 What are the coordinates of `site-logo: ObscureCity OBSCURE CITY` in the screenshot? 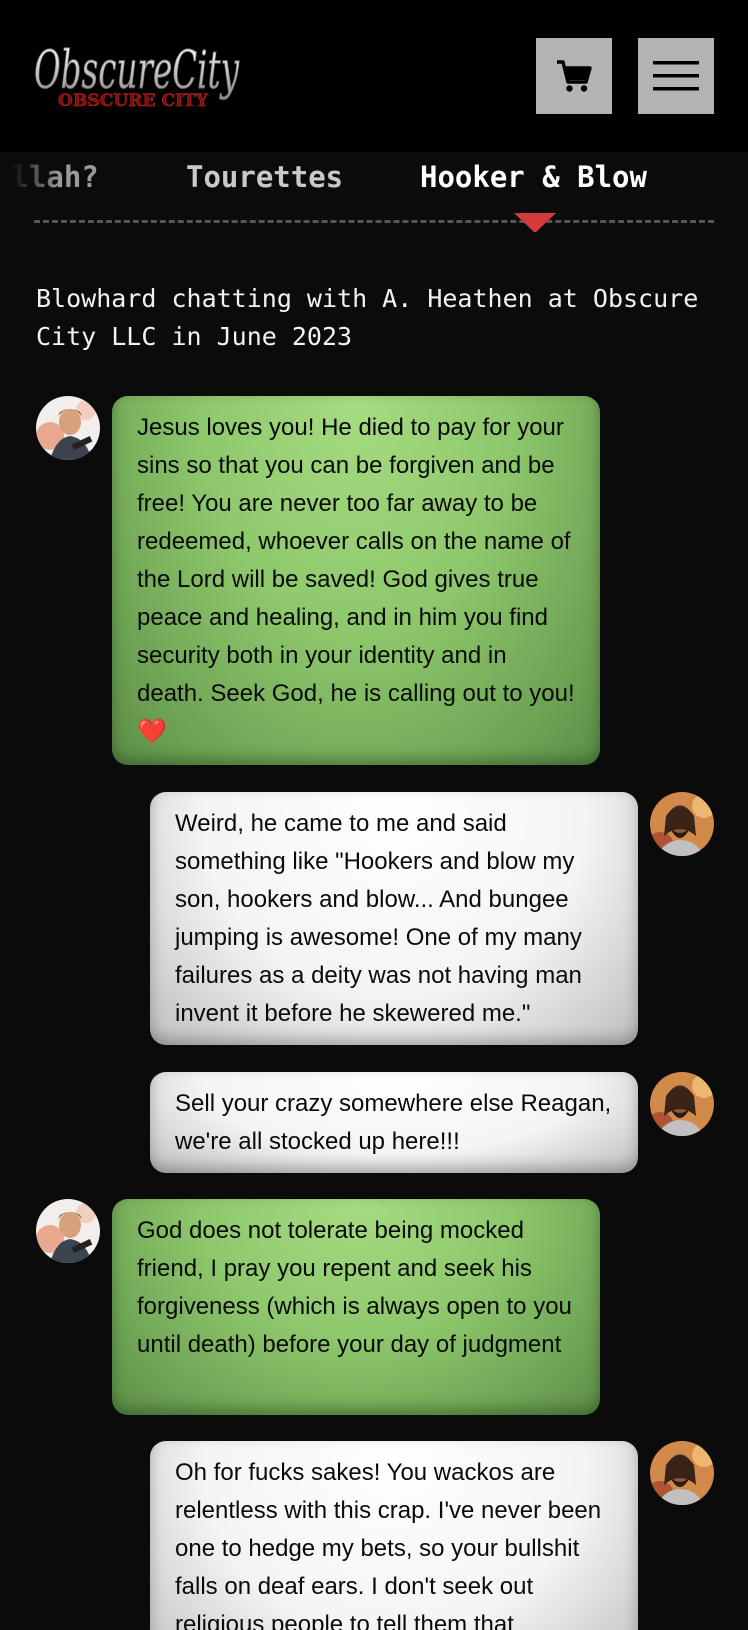 It's located at (139, 76).